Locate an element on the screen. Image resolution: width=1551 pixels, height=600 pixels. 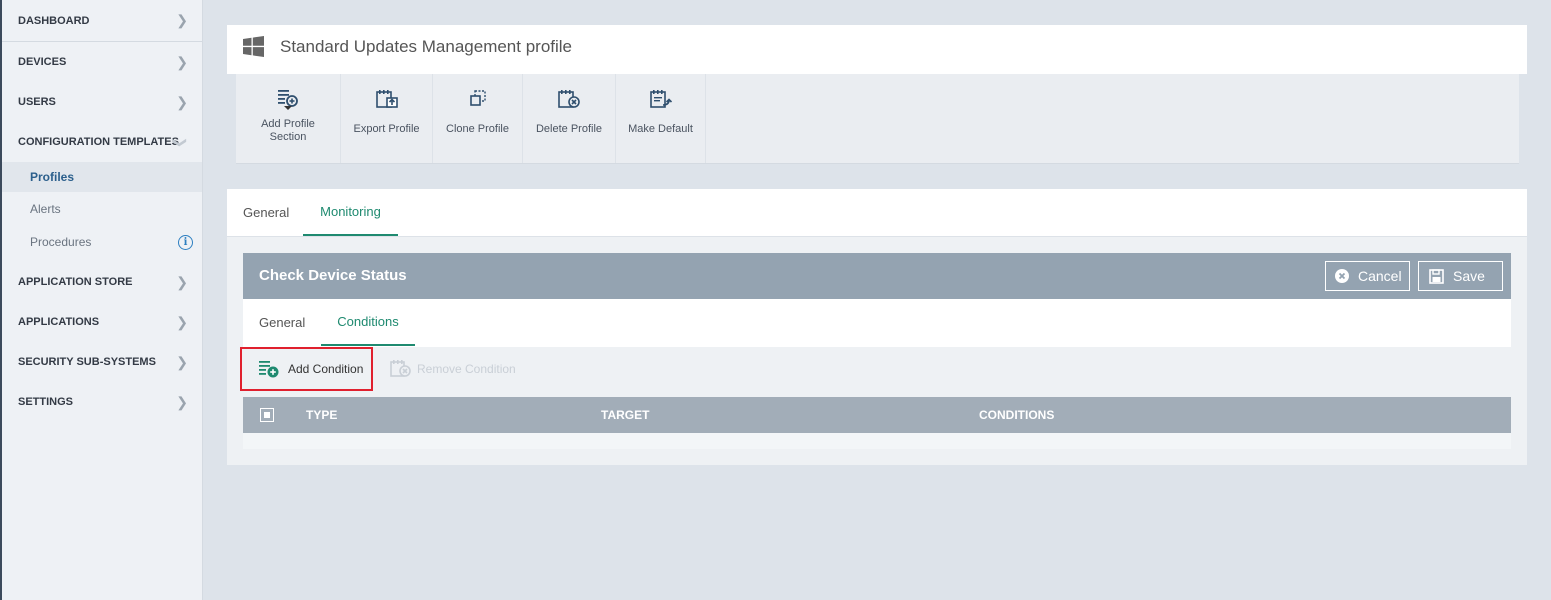
clone-profile-label: Clone Profile is located at coordinates (477, 129).